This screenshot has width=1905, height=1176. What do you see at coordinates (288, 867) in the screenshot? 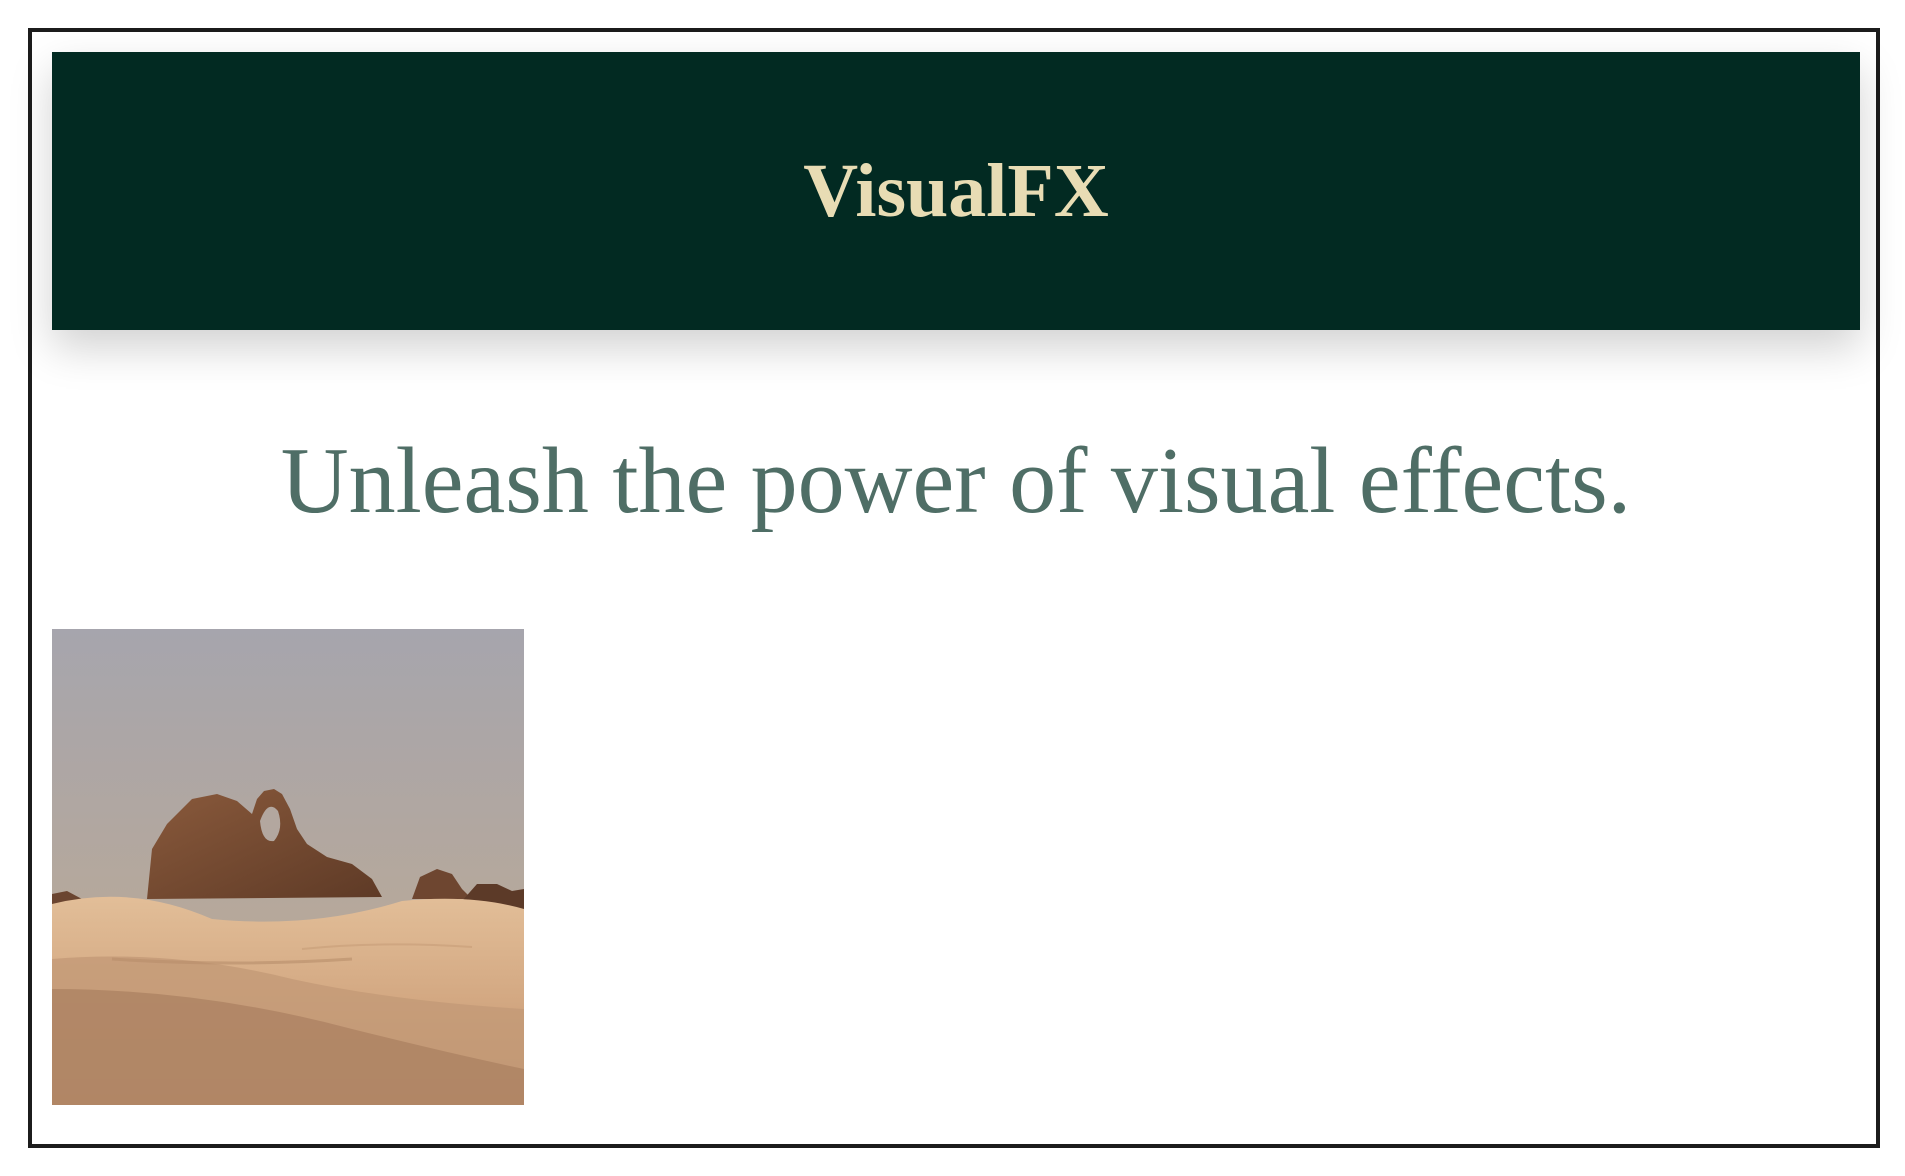
I see `desert-rock-image` at bounding box center [288, 867].